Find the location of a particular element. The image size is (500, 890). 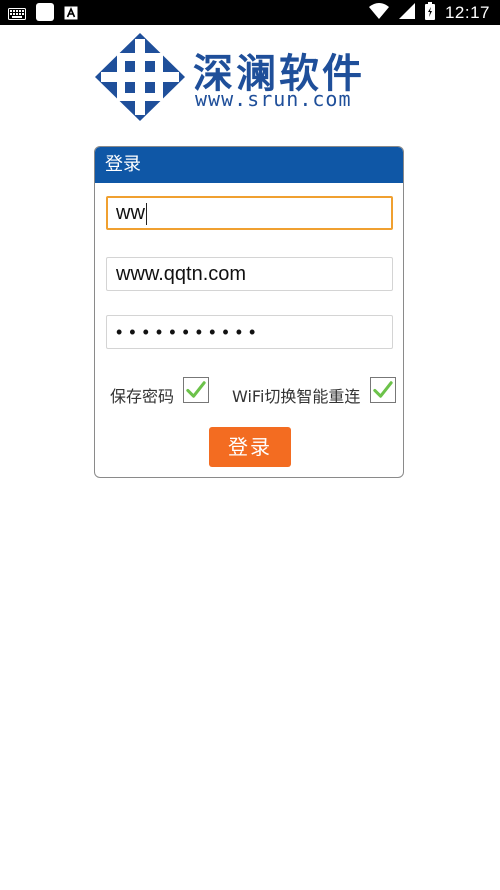

wifi-reconnect-checkbox is located at coordinates (383, 390).